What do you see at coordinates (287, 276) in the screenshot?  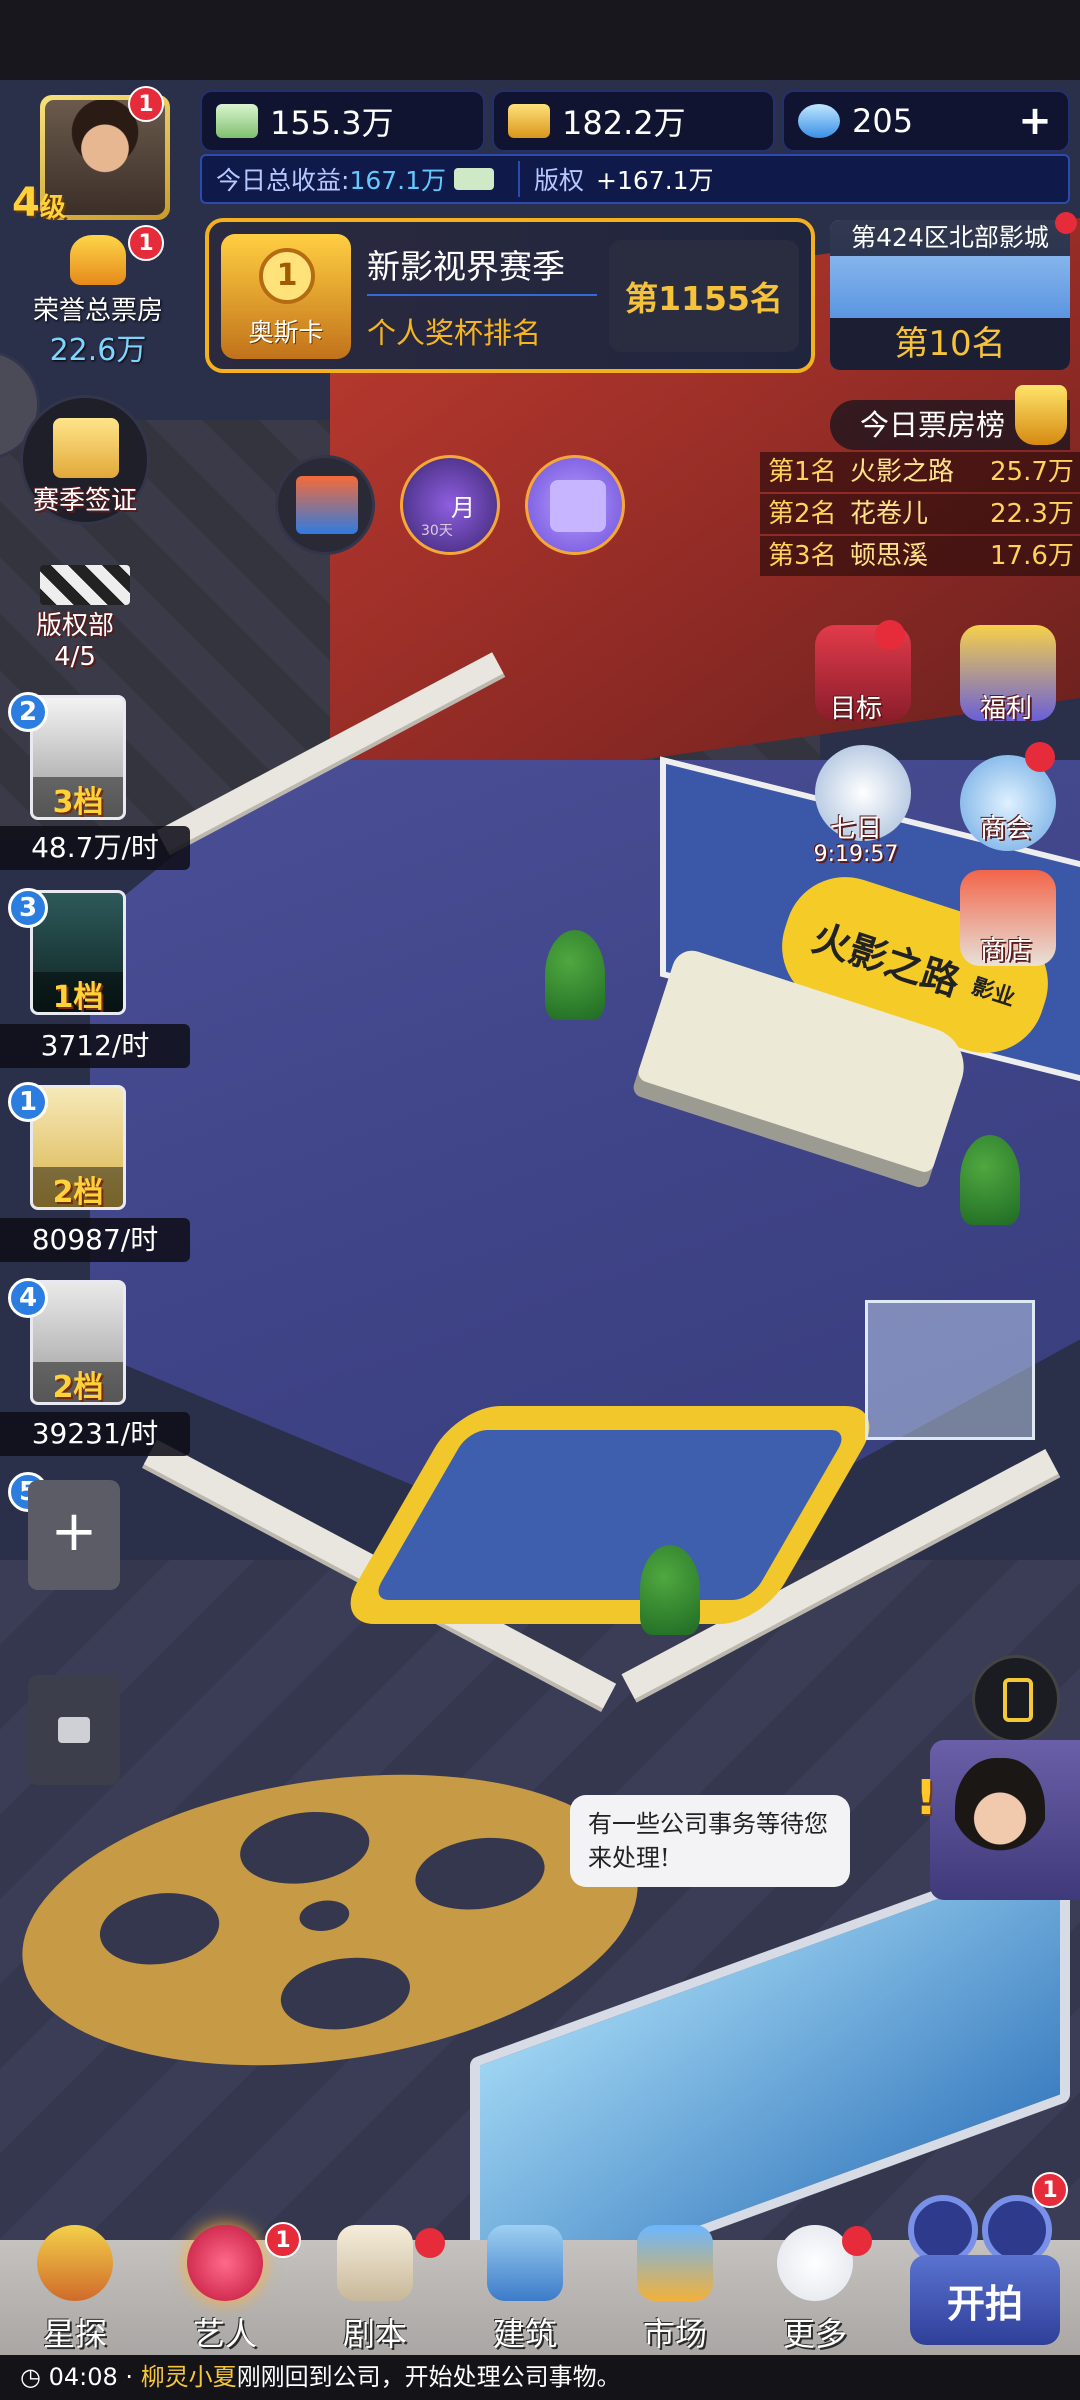 I see `medal-icon: 1` at bounding box center [287, 276].